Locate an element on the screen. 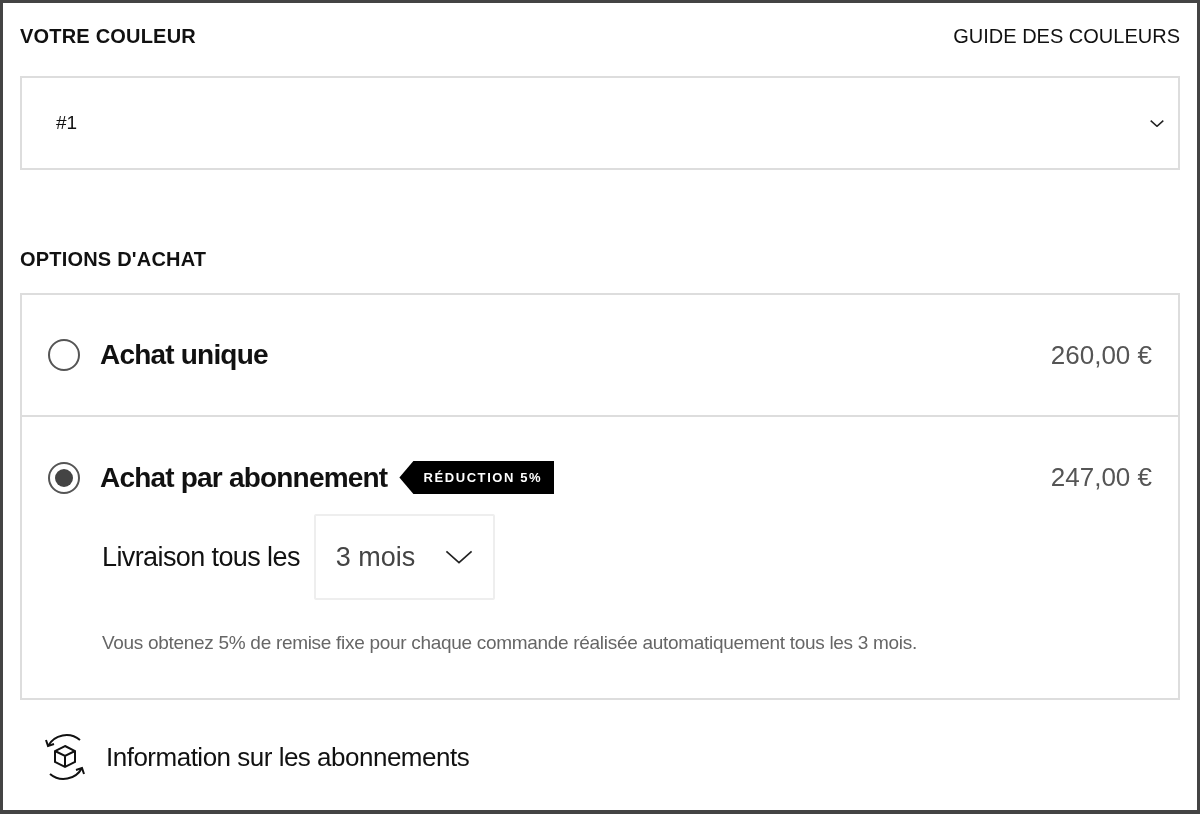  color-guide-link: GUIDE DES COULEURS is located at coordinates (1066, 36).